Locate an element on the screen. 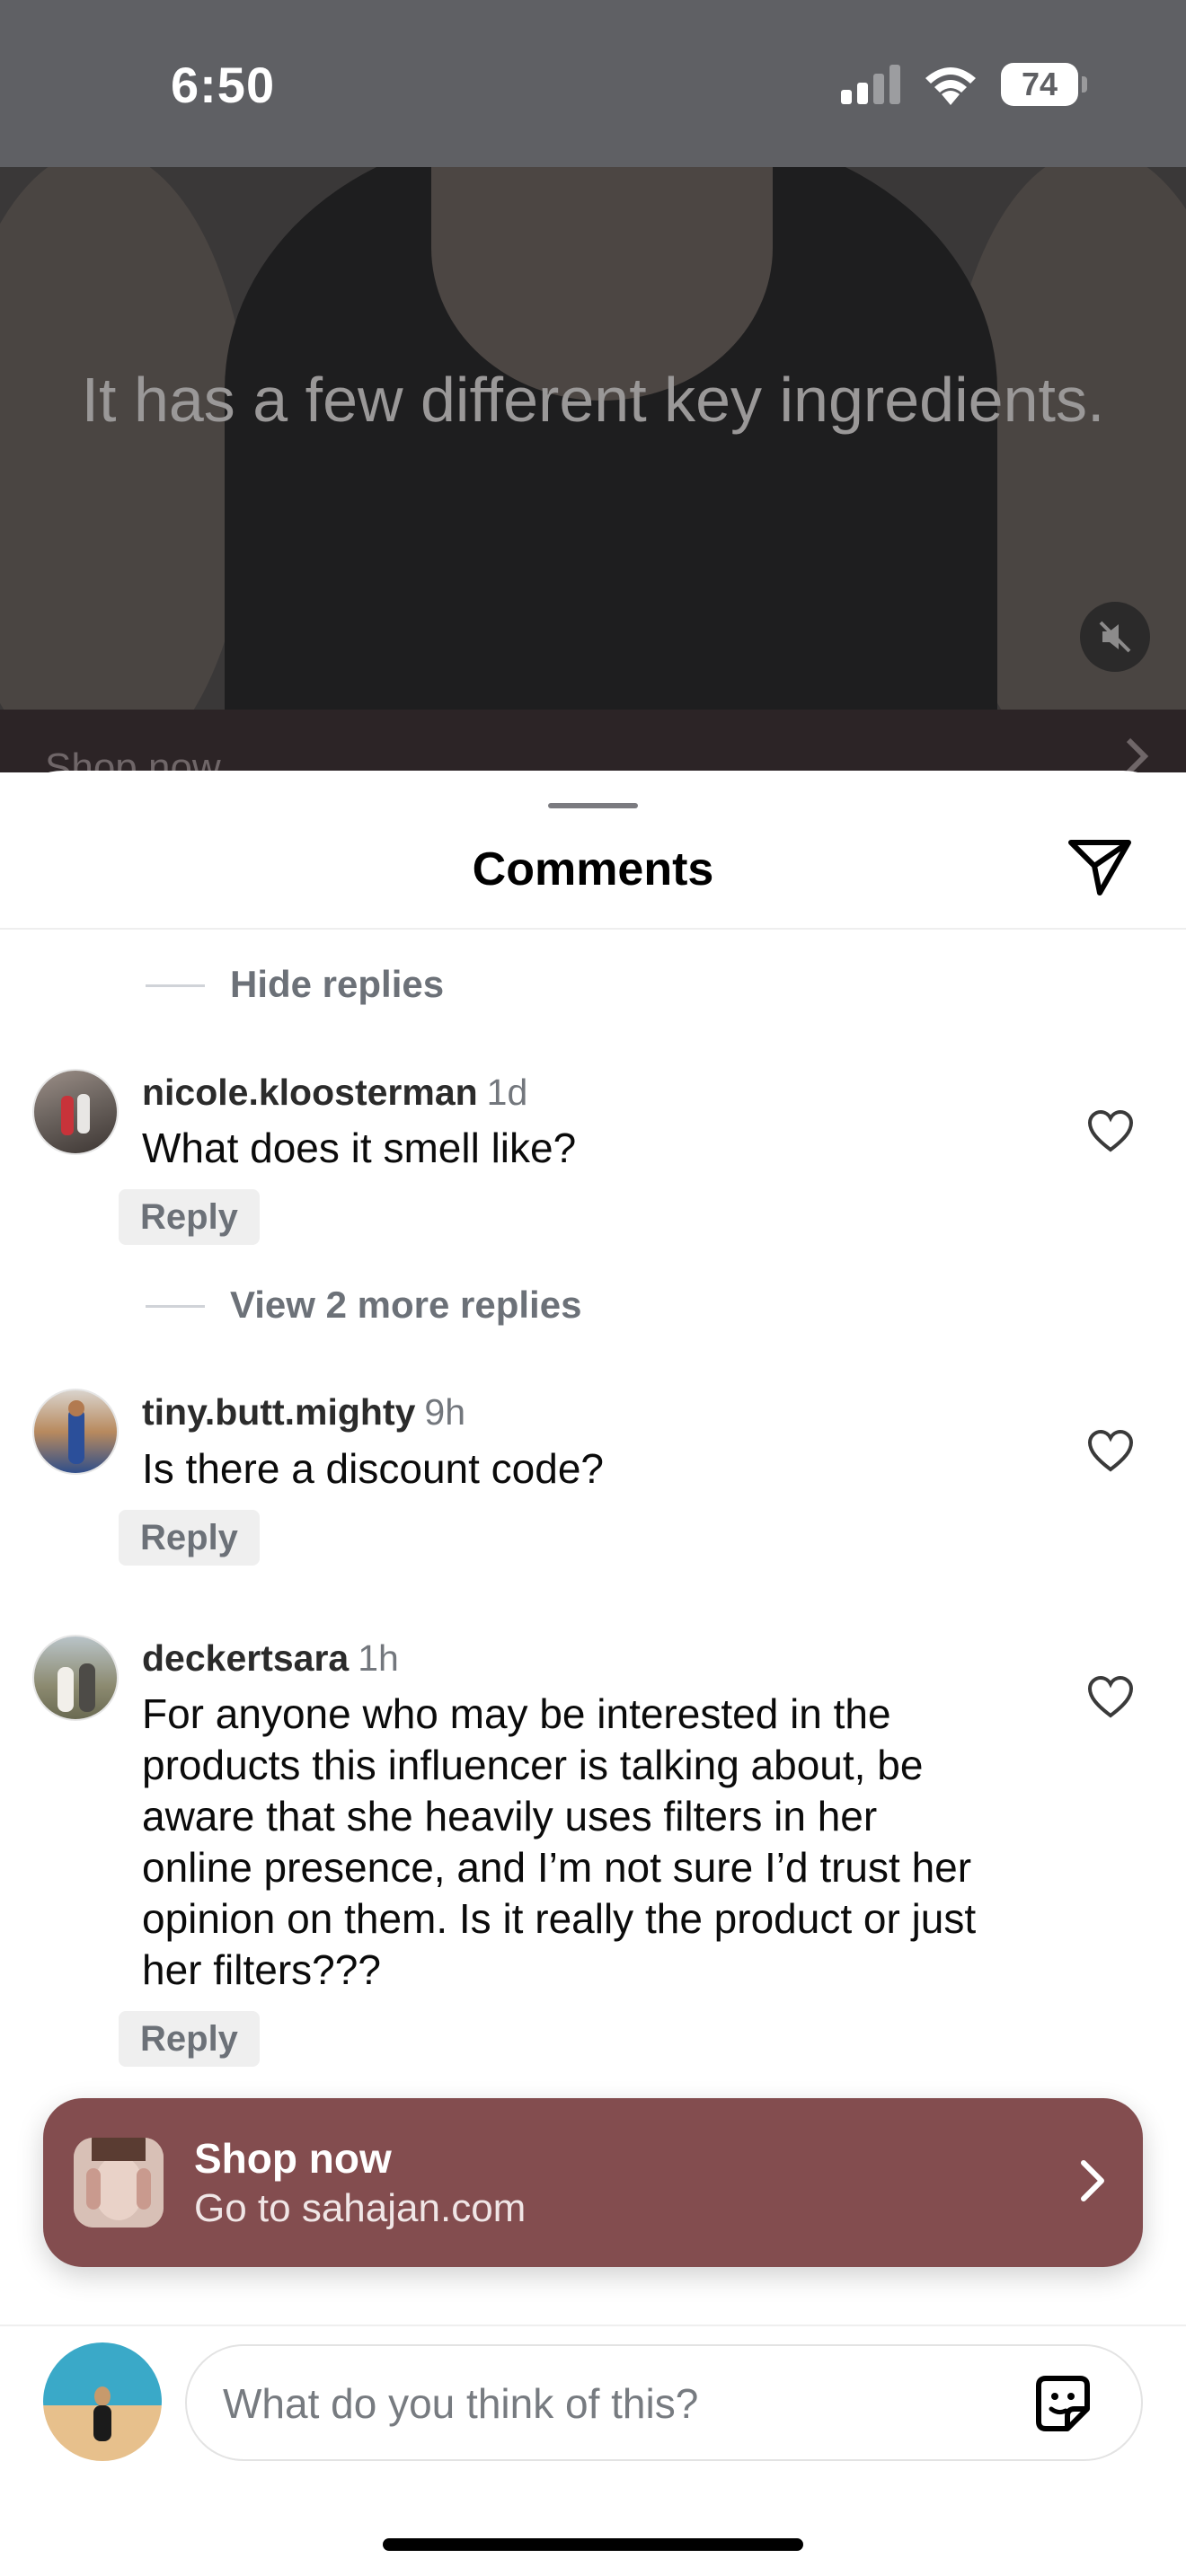 This screenshot has height=2576, width=1186. wifi-icon is located at coordinates (950, 86).